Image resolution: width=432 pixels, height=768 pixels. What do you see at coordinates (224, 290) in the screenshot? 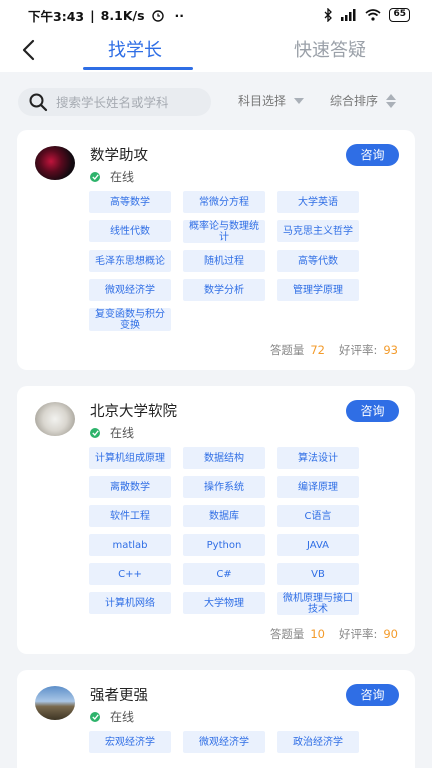
I see `subject-tag: 数学分析` at bounding box center [224, 290].